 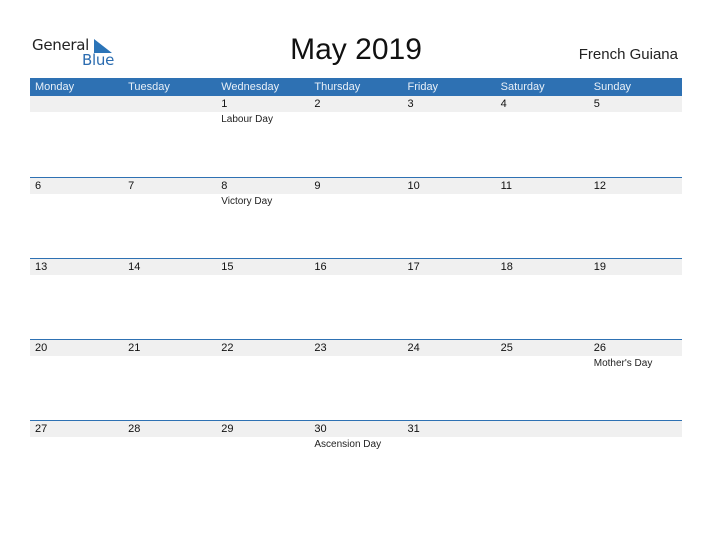 I want to click on weekday-saturday: Saturday, so click(x=522, y=87).